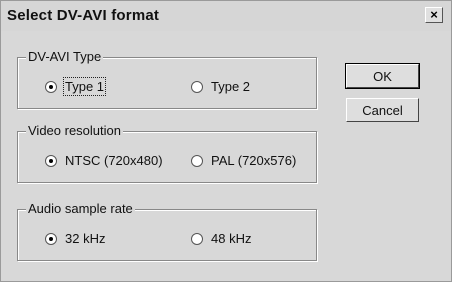 This screenshot has width=454, height=284. Describe the element at coordinates (74, 130) in the screenshot. I see `group-label-video-resolution: Video resolution` at that location.